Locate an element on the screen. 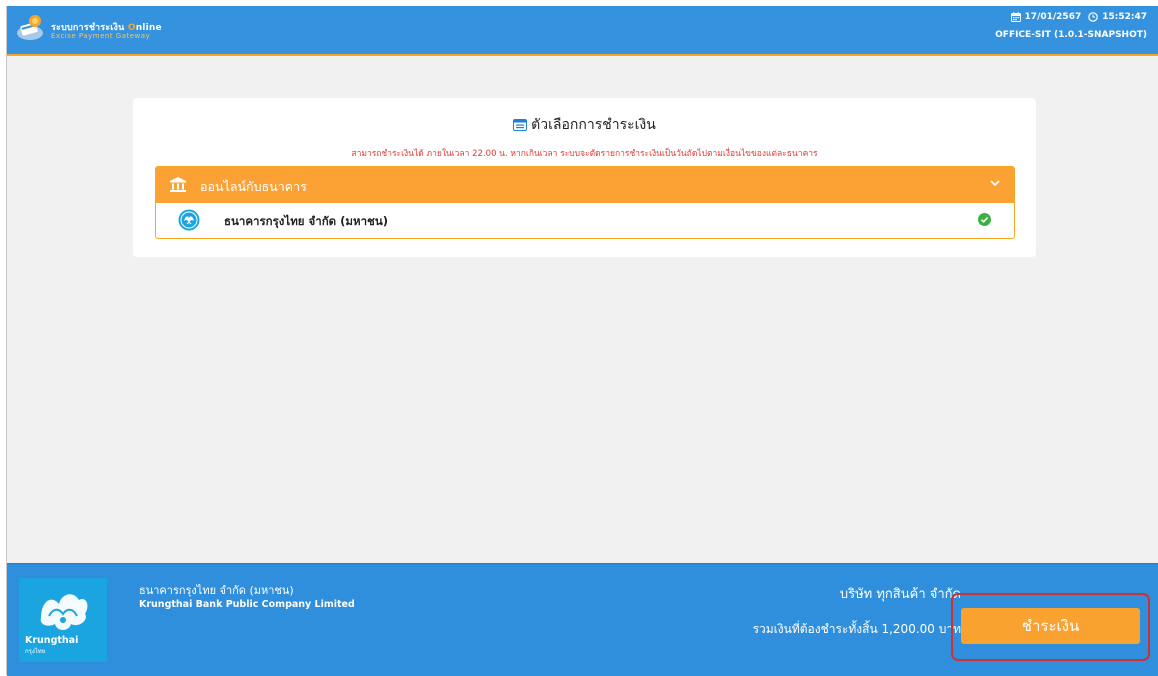  company-name: บริษัท ทุกสินค้า จำกัด is located at coordinates (900, 594).